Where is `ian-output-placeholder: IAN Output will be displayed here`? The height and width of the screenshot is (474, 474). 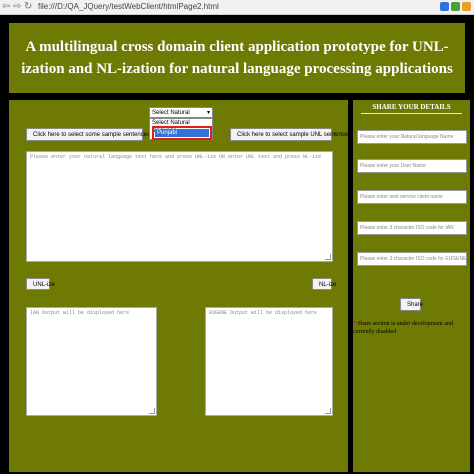
ian-output-placeholder: IAN Output will be displayed here is located at coordinates (80, 313).